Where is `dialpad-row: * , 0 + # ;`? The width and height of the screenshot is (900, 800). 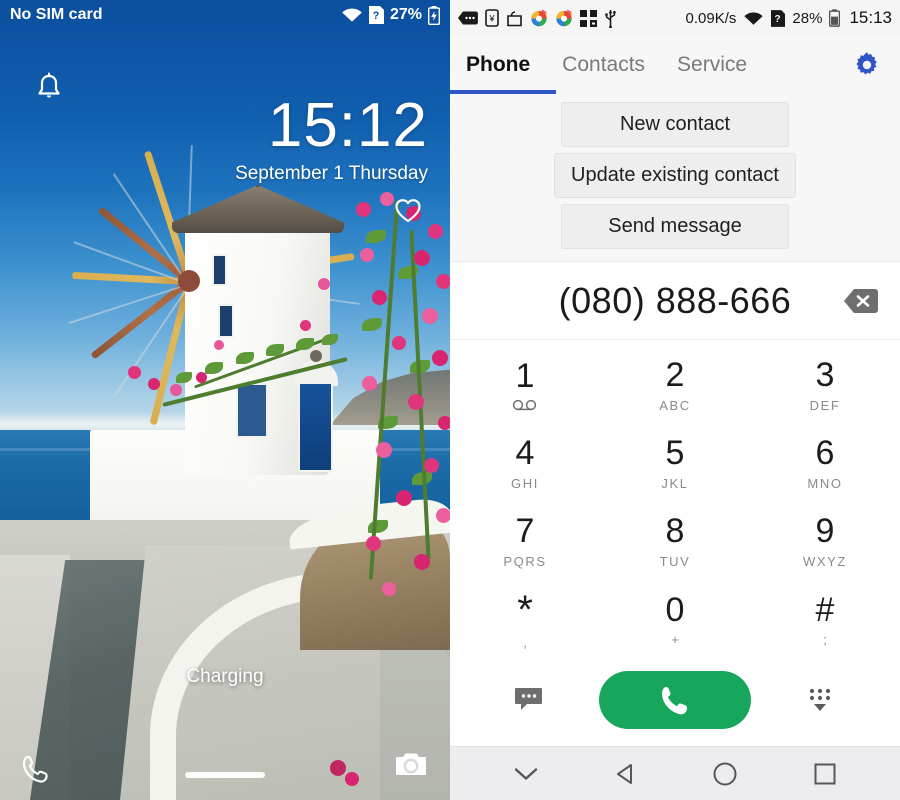 dialpad-row: * , 0 + # ; is located at coordinates (675, 619).